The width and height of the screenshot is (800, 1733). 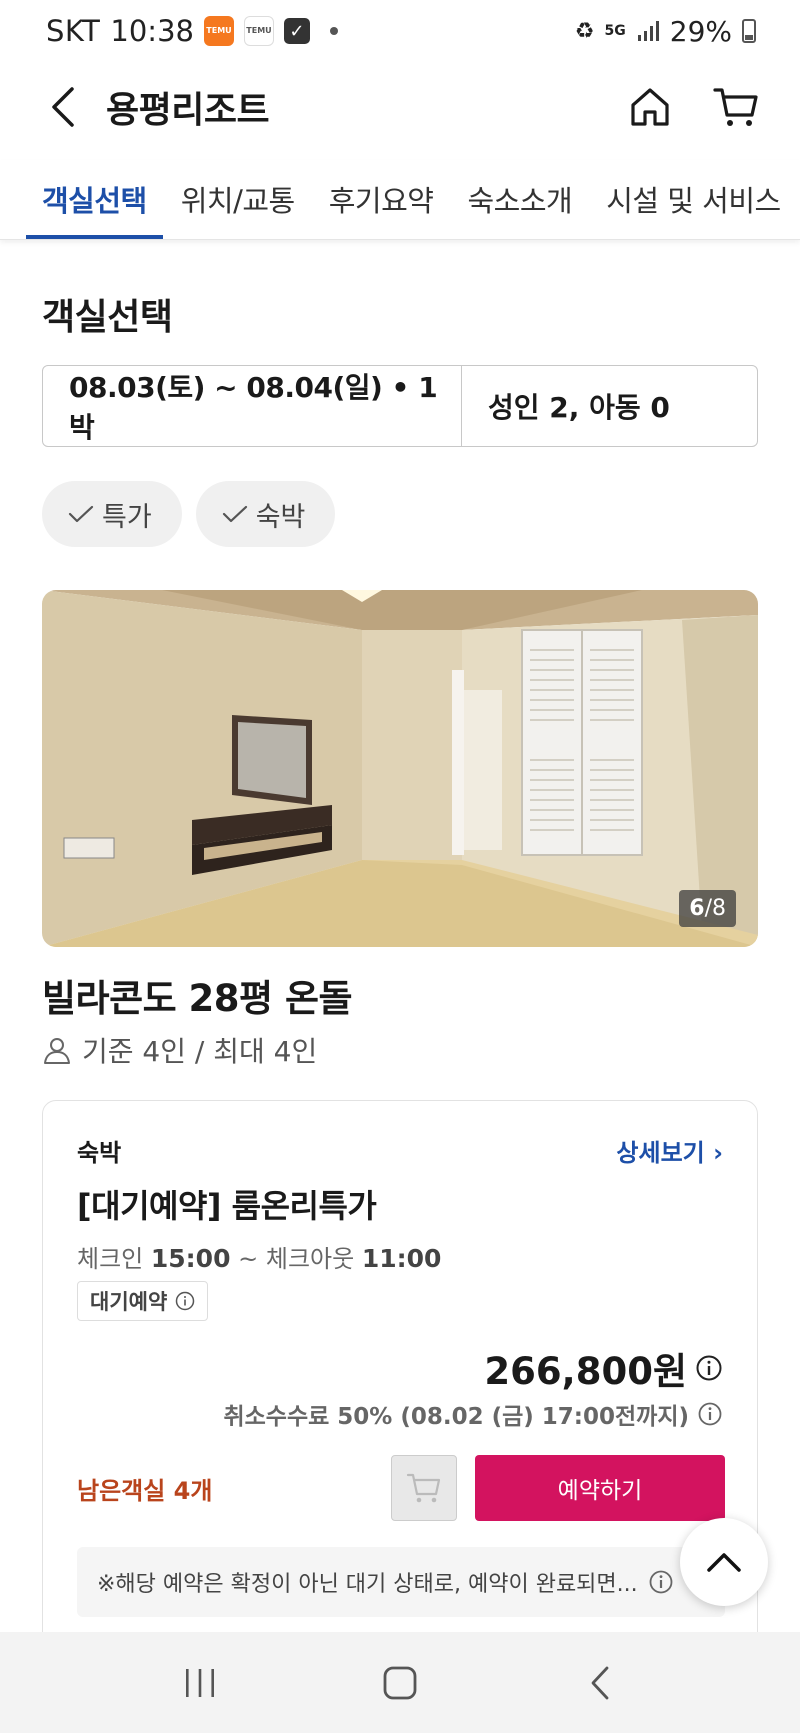 I want to click on checkout-time: 11:00, so click(x=401, y=1258).